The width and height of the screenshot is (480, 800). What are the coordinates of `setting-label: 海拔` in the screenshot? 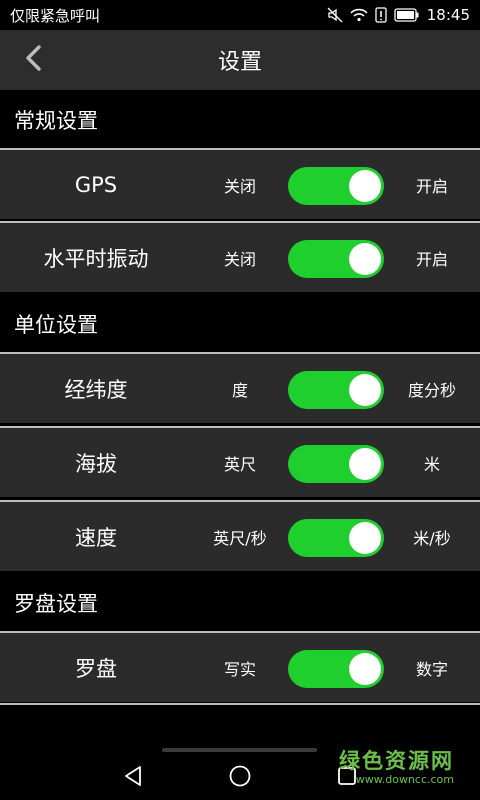 It's located at (96, 463).